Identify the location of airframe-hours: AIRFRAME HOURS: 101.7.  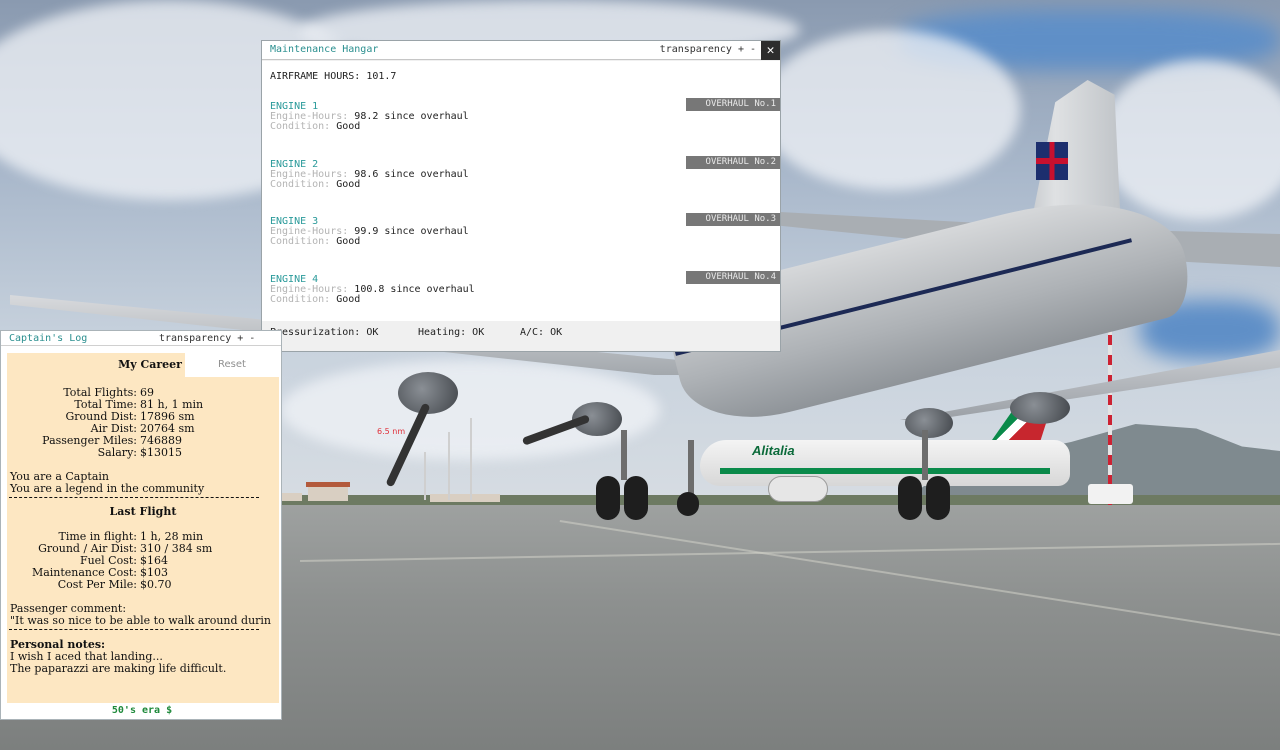
(333, 76).